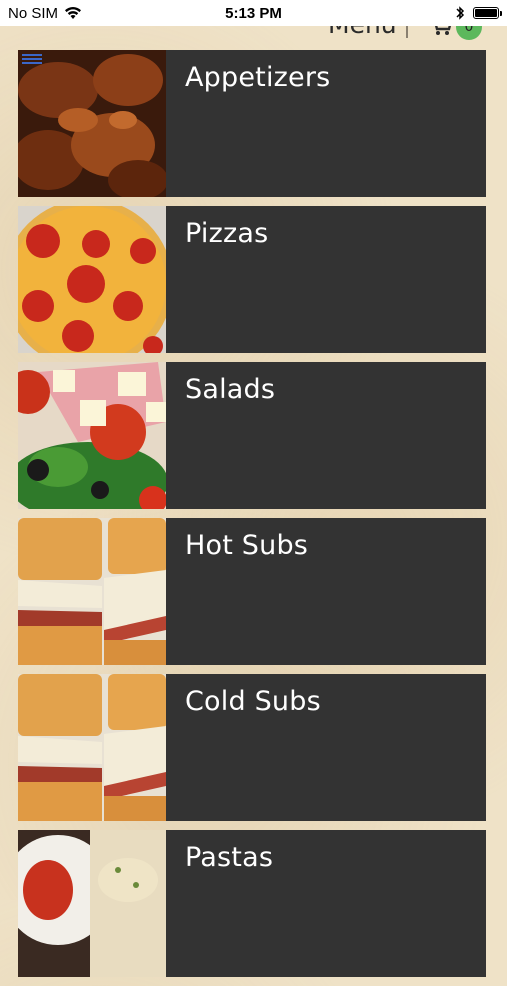 The height and width of the screenshot is (986, 507). Describe the element at coordinates (487, 13) in the screenshot. I see `battery-icon` at that location.